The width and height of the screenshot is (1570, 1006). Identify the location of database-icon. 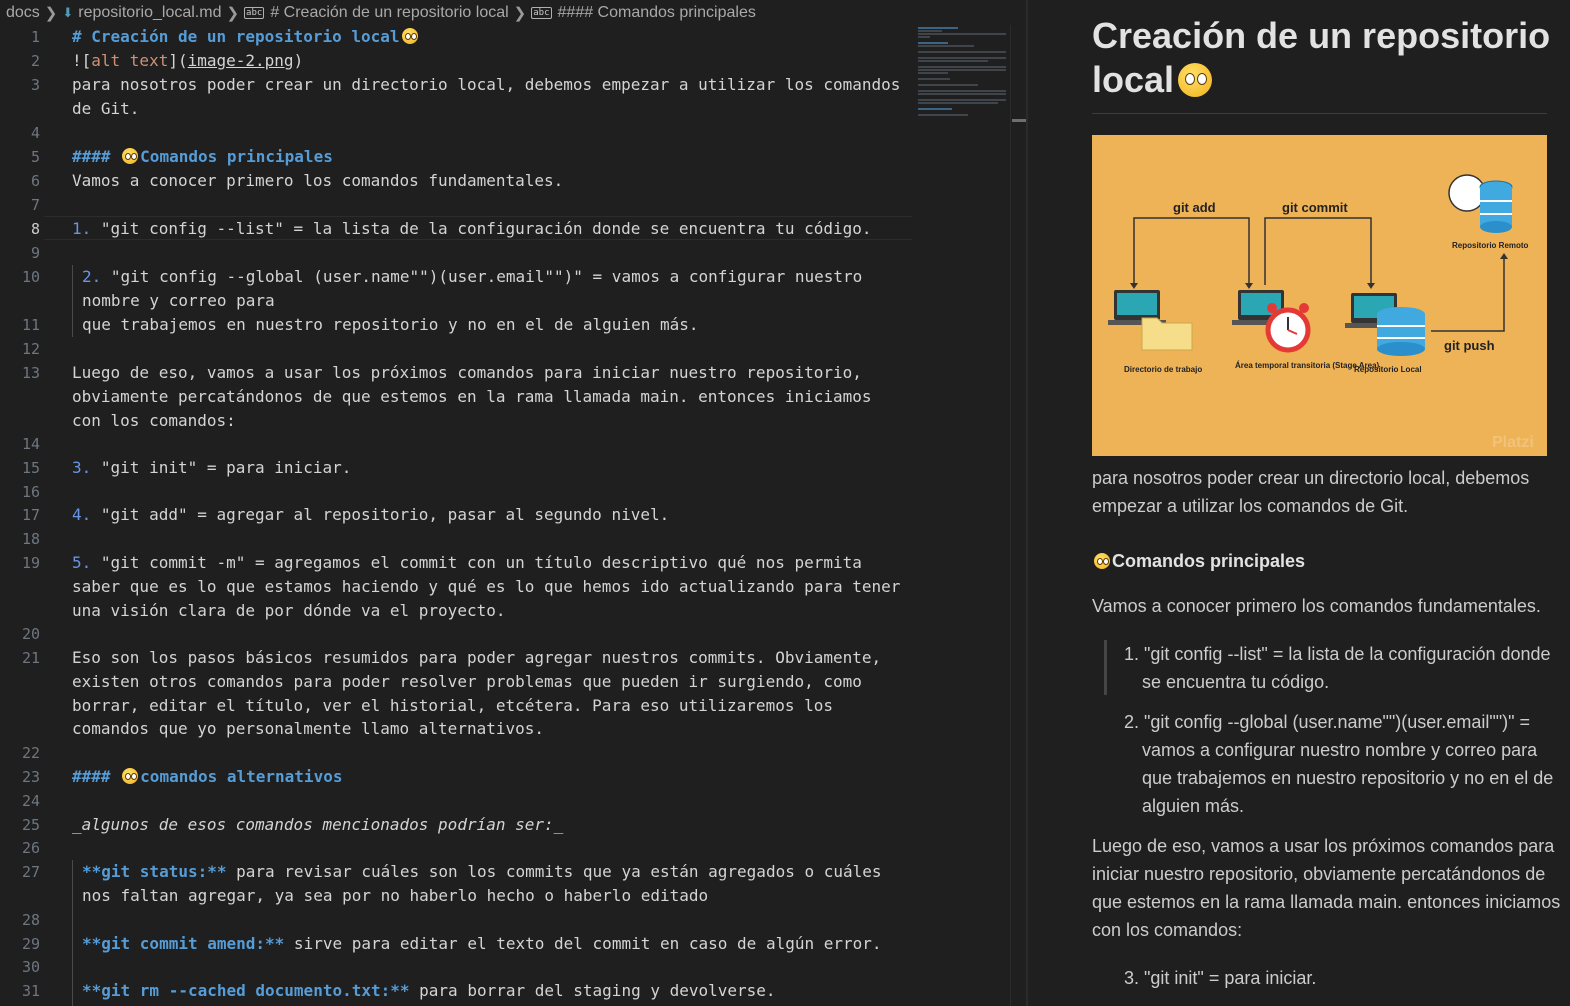
(1401, 331).